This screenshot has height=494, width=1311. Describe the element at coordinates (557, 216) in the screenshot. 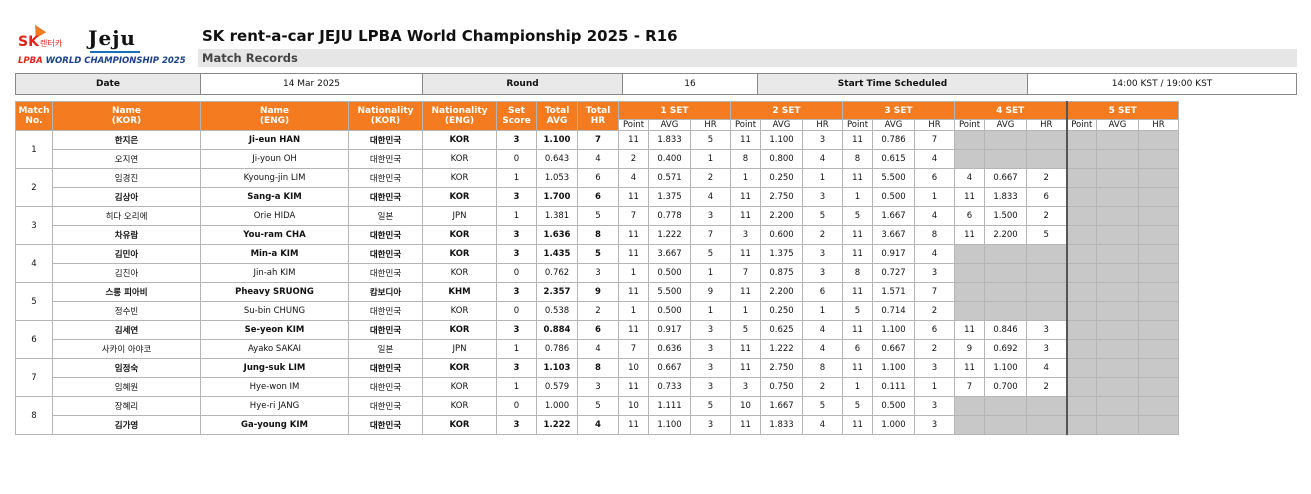

I see `total-avg: 1.381` at that location.